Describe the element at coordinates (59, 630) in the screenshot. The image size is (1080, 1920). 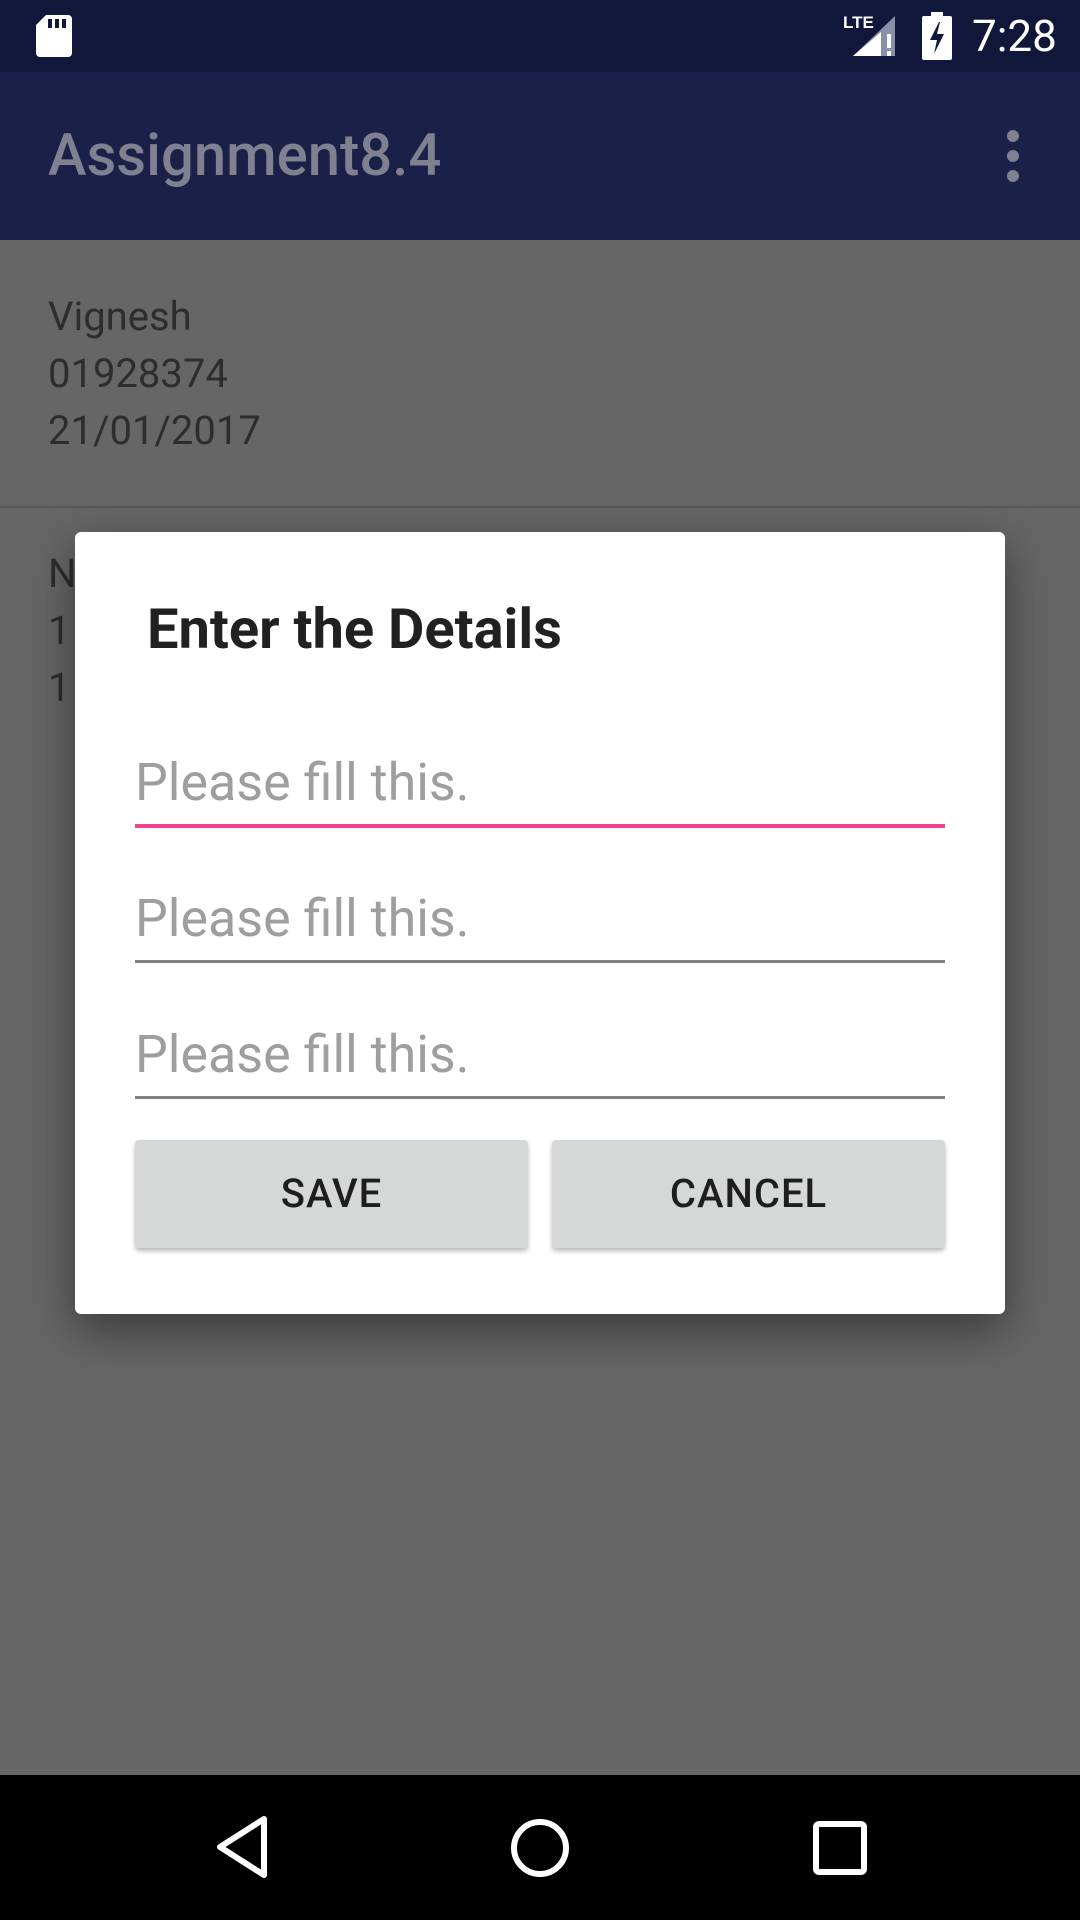
I see `list-item-number: 1` at that location.